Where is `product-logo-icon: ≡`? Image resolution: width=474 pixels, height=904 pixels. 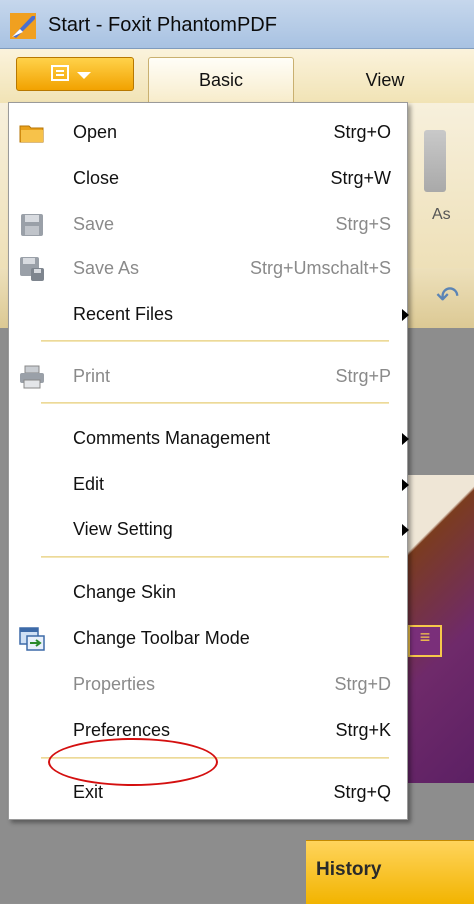
product-logo-icon: ≡ is located at coordinates (425, 641).